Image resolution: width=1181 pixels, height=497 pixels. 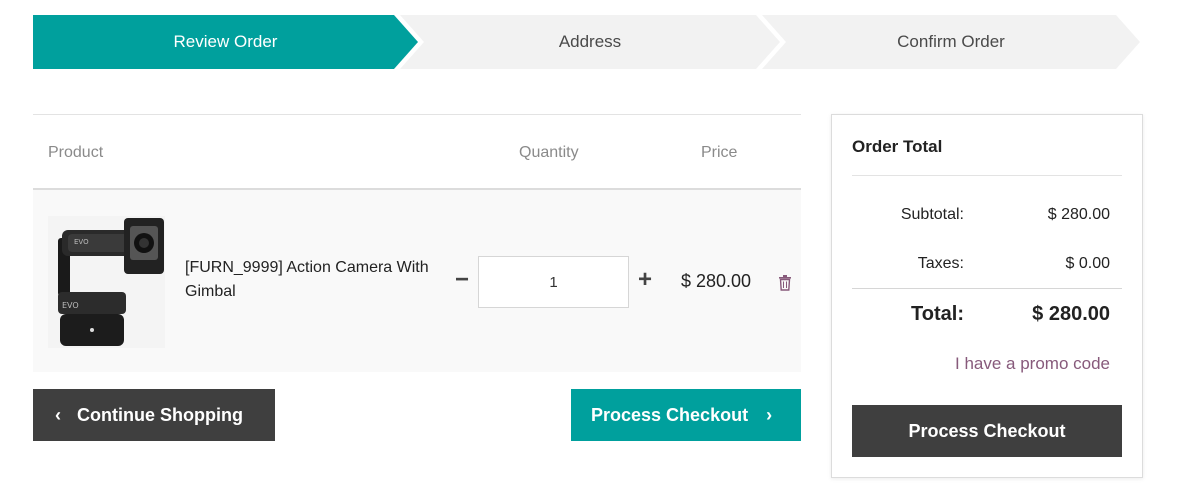 I want to click on subtotal-value: $ 280.00, so click(x=1078, y=214).